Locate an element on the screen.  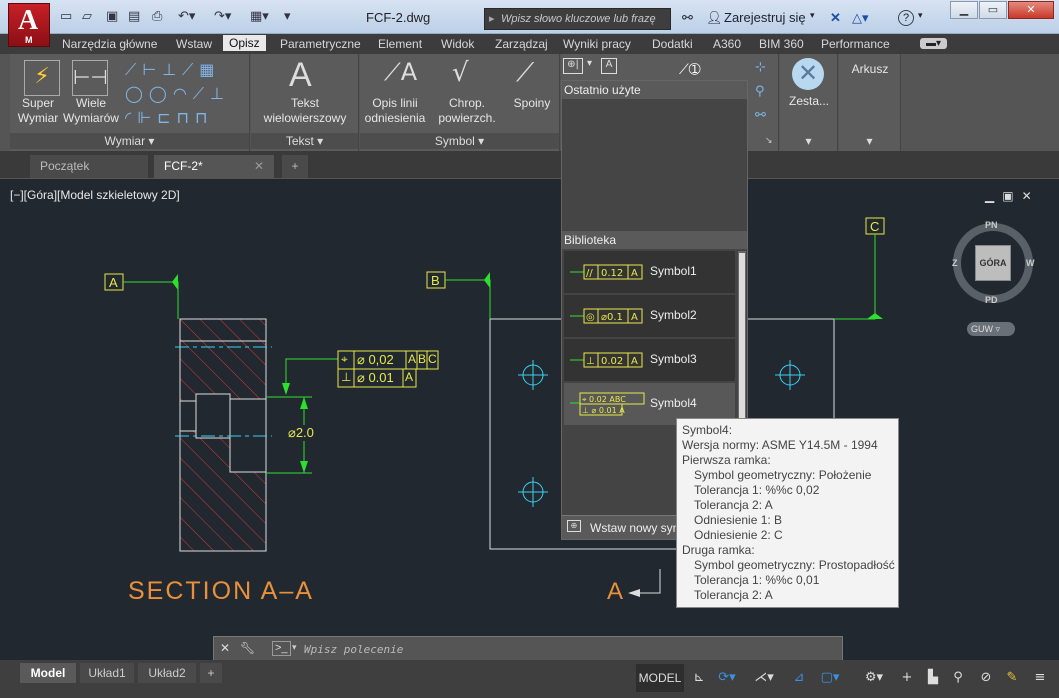
multi-dimension-button: Wiele Wymiarów is located at coordinates (91, 111).